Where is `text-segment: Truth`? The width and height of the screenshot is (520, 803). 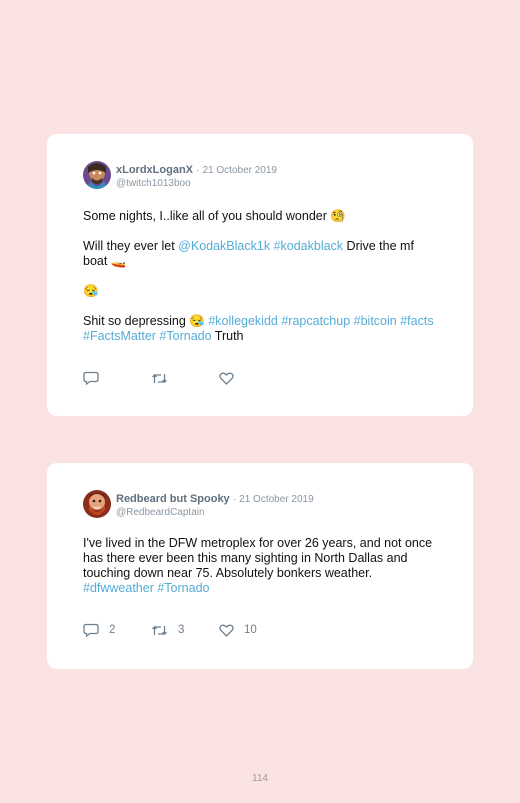
text-segment: Truth is located at coordinates (227, 336).